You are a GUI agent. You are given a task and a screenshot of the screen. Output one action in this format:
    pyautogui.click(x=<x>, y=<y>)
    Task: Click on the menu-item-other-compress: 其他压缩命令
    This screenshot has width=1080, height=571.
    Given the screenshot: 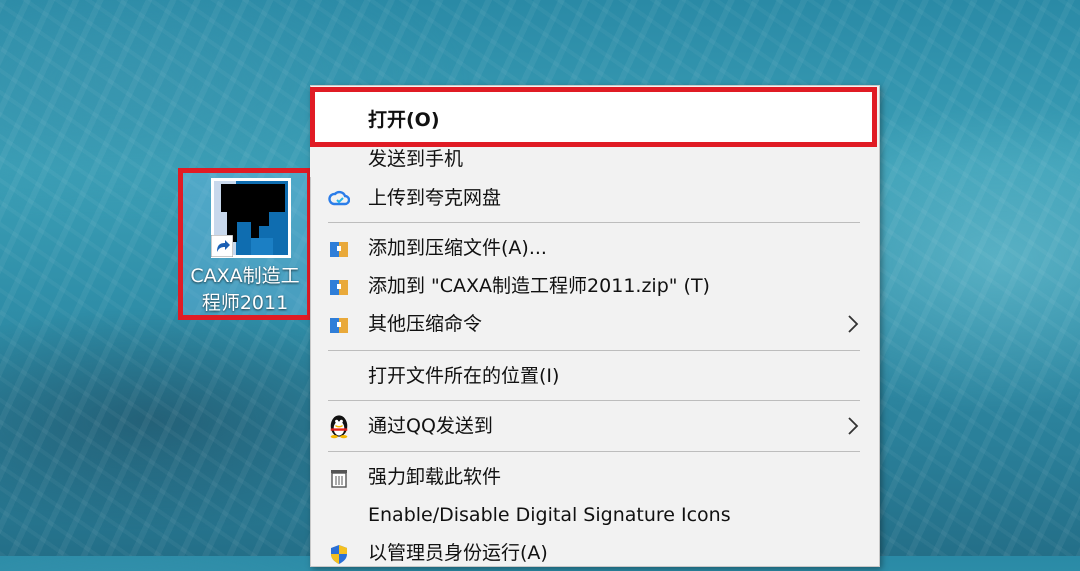 What is the action you would take?
    pyautogui.click(x=594, y=324)
    